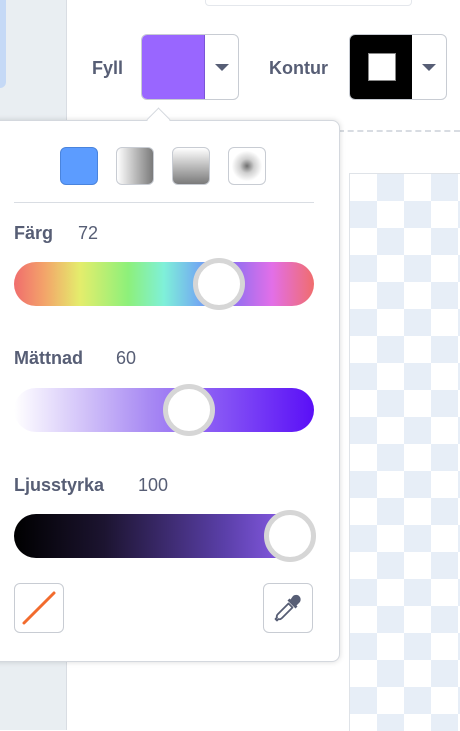 The width and height of the screenshot is (460, 731). What do you see at coordinates (108, 68) in the screenshot?
I see `fill-label: Fyll` at bounding box center [108, 68].